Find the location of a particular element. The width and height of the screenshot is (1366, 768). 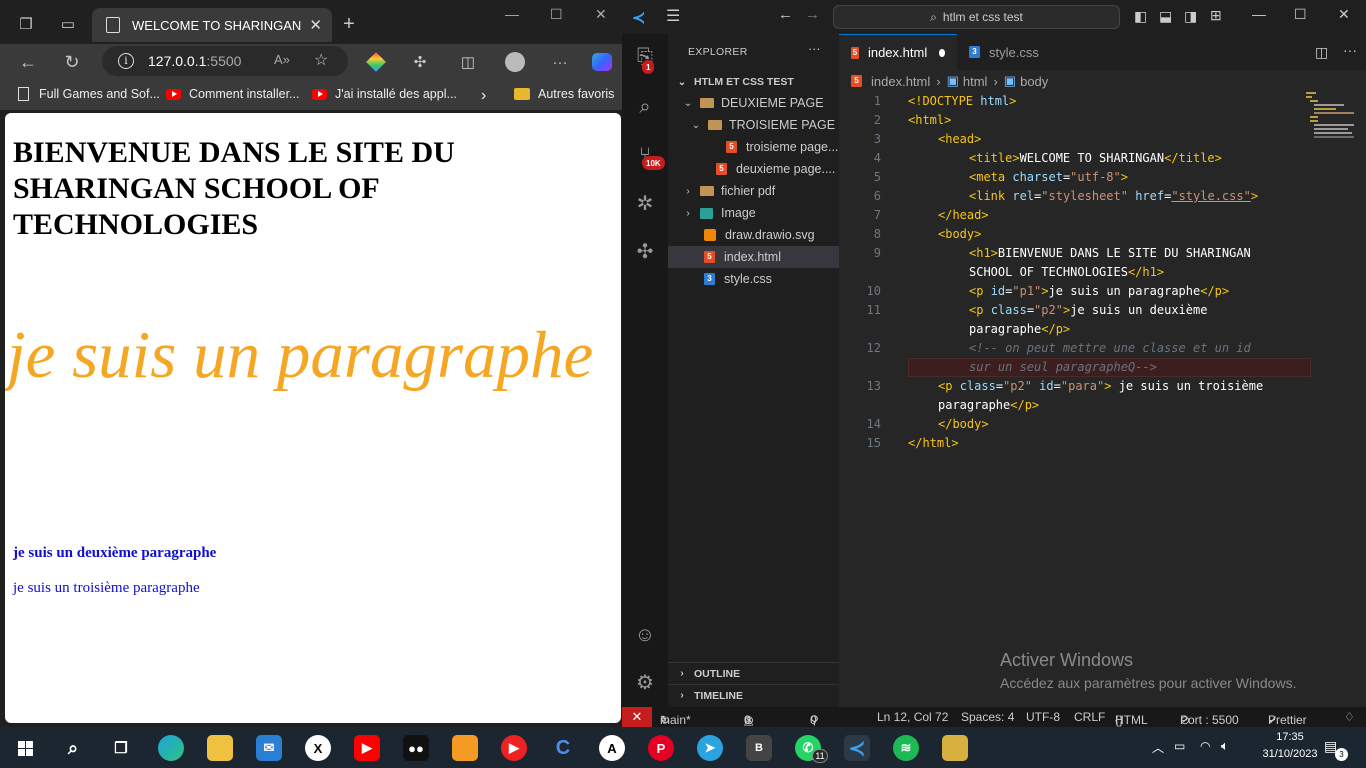

image-folder-icon is located at coordinates (706, 213).